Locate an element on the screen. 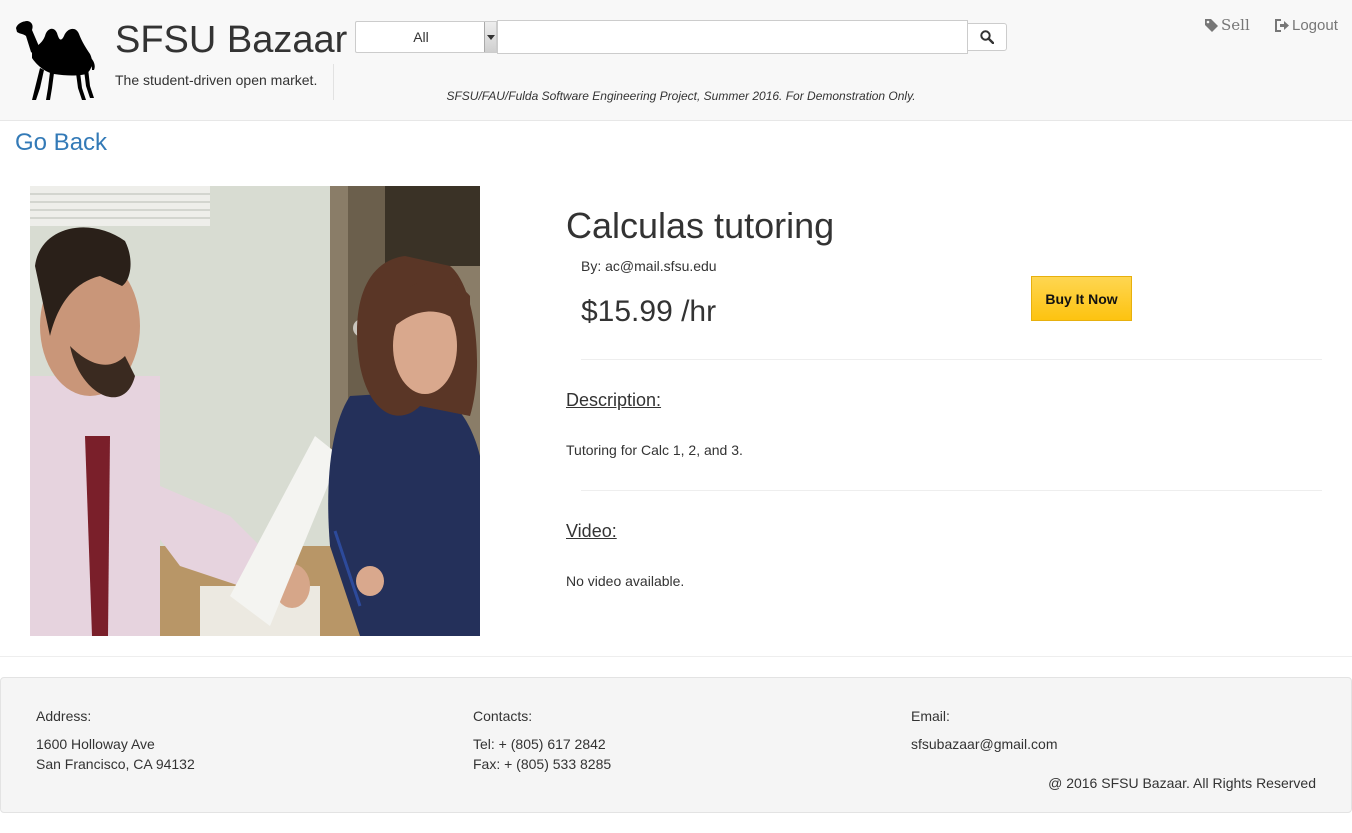 This screenshot has height=833, width=1352. camel-logo-icon is located at coordinates (55, 60).